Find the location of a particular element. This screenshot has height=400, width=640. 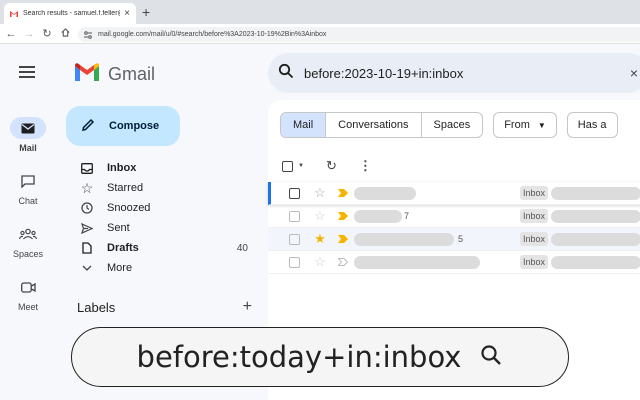

segment-conversations: Conversations is located at coordinates (374, 125).